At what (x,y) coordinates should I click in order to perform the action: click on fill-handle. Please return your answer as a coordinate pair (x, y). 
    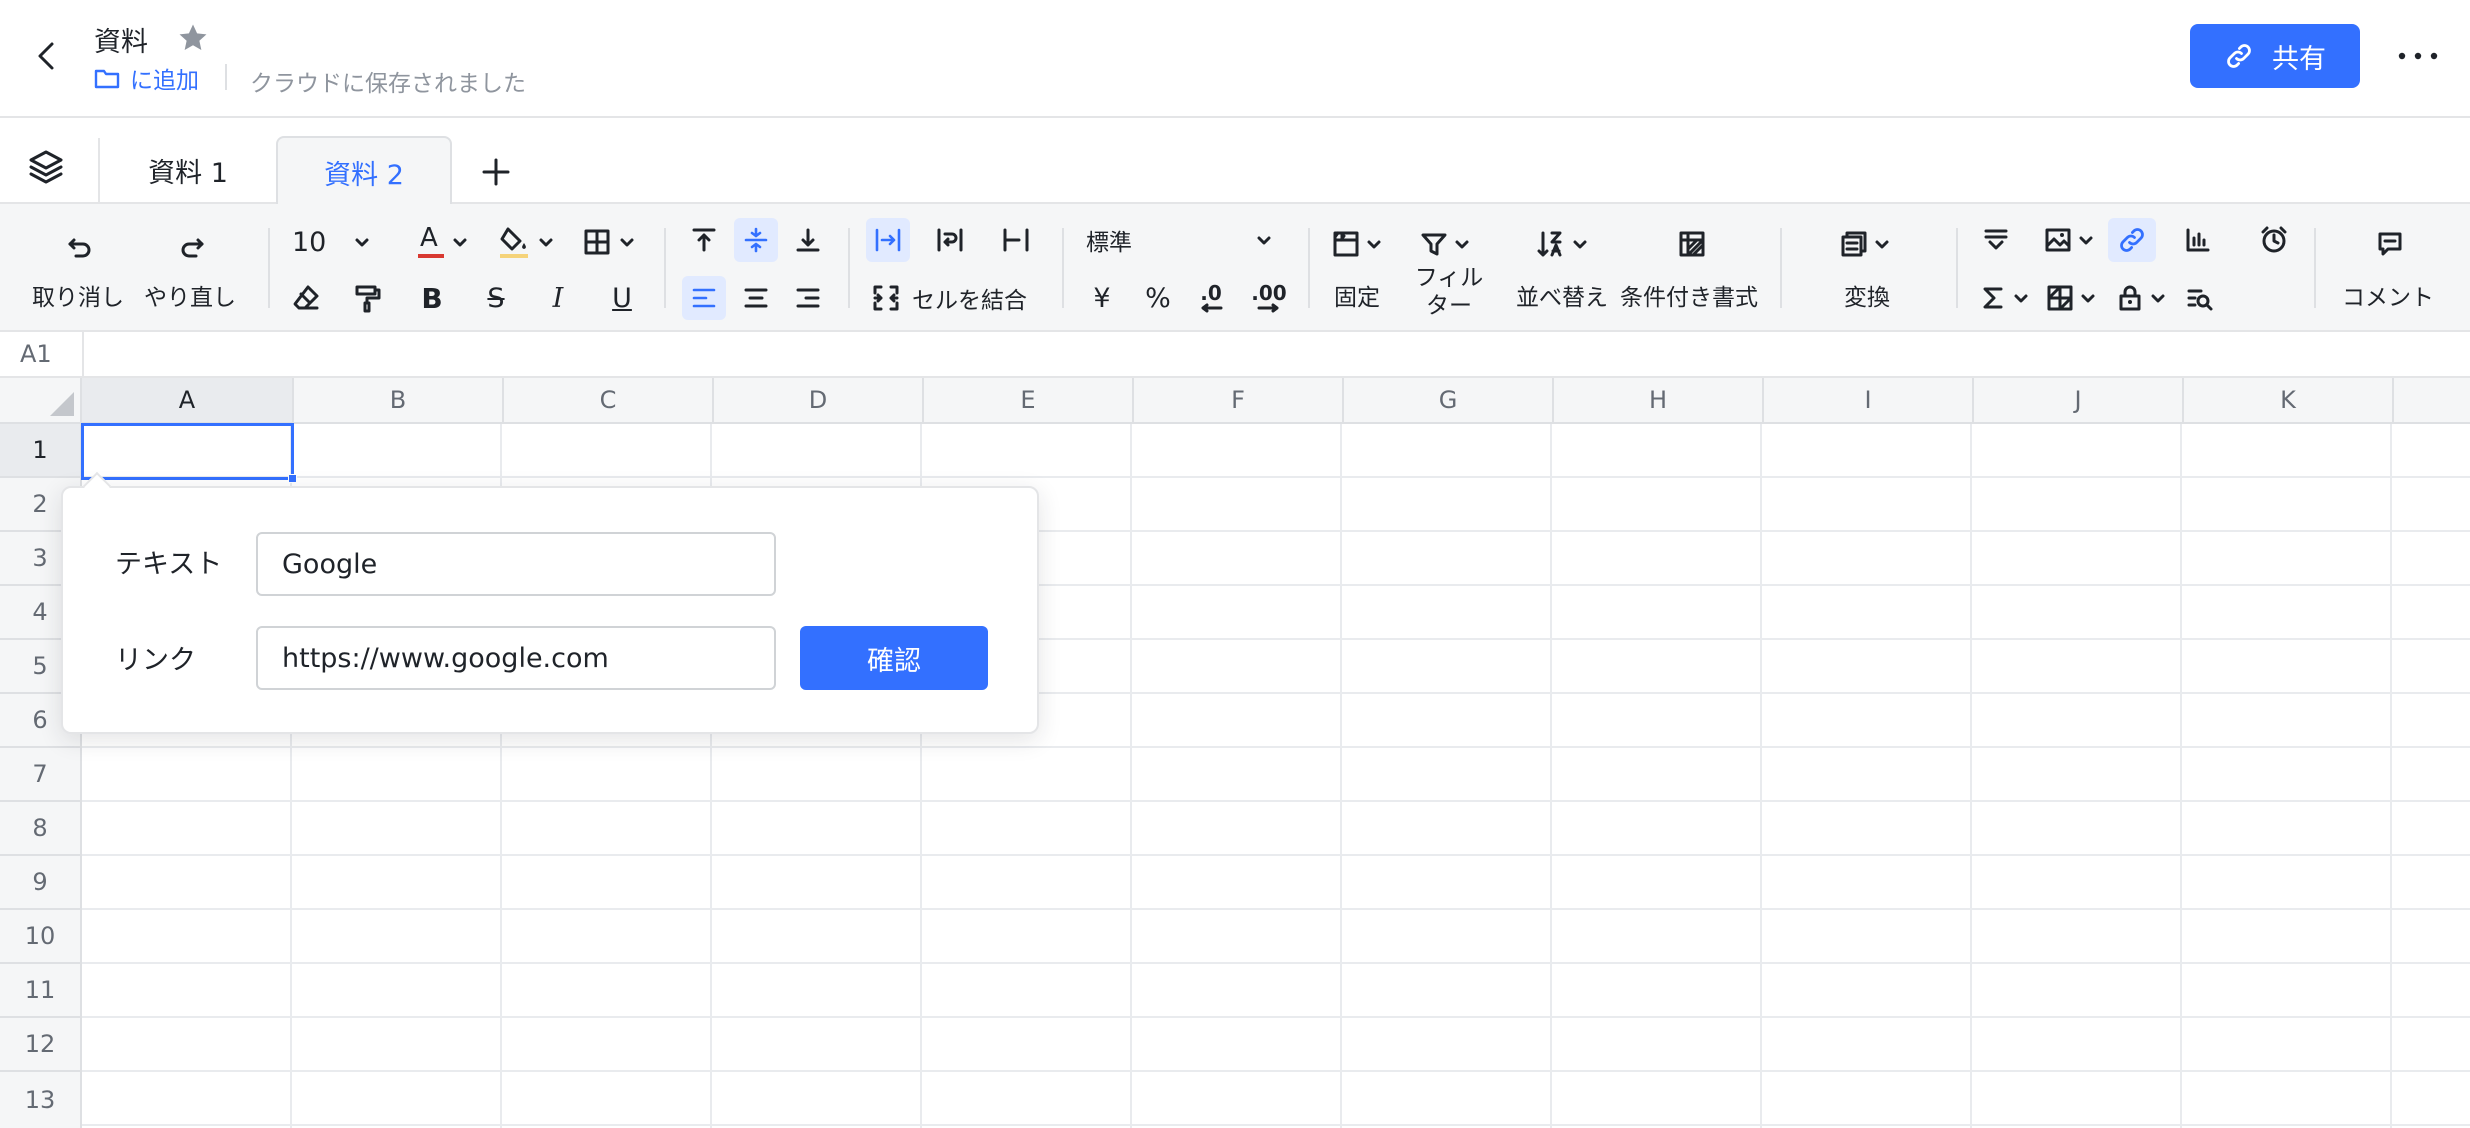
    Looking at the image, I should click on (292, 478).